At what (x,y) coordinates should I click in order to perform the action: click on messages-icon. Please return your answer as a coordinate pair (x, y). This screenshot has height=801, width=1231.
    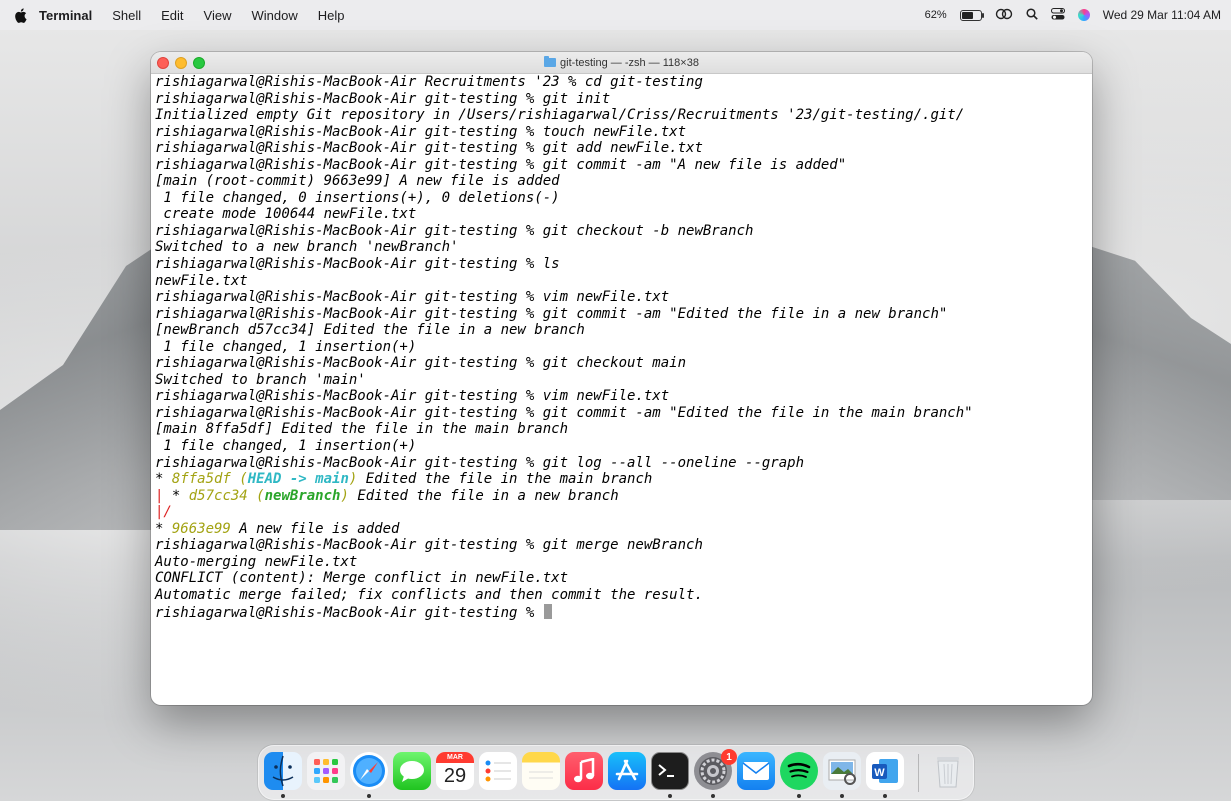
    Looking at the image, I should click on (412, 771).